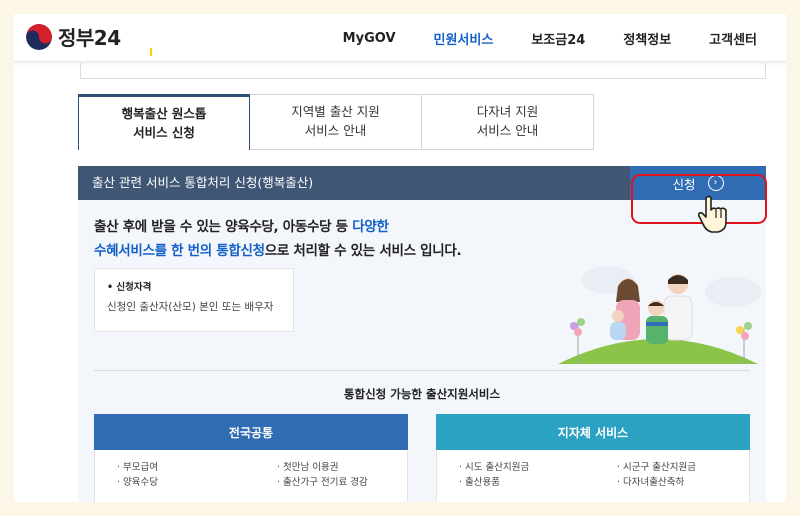  I want to click on nav-civil-services: 민원서비스, so click(464, 38).